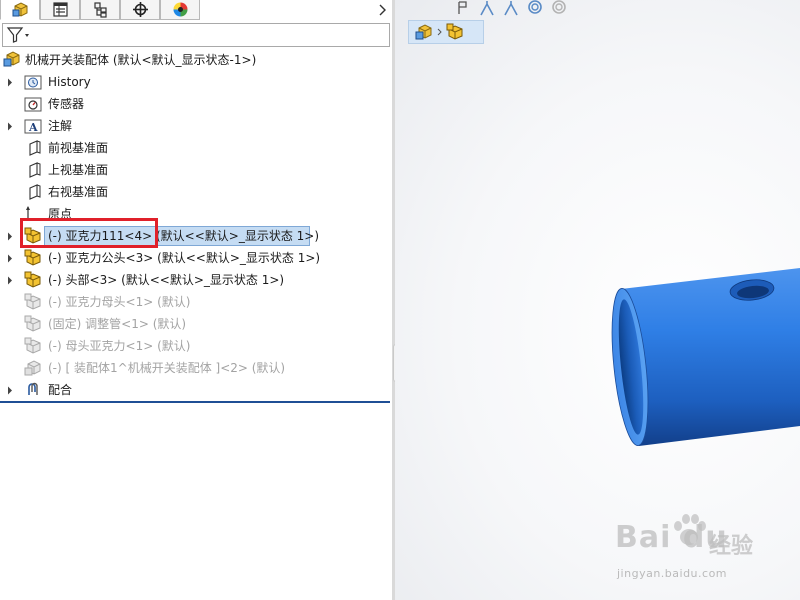  What do you see at coordinates (33, 82) in the screenshot?
I see `history-folder-icon` at bounding box center [33, 82].